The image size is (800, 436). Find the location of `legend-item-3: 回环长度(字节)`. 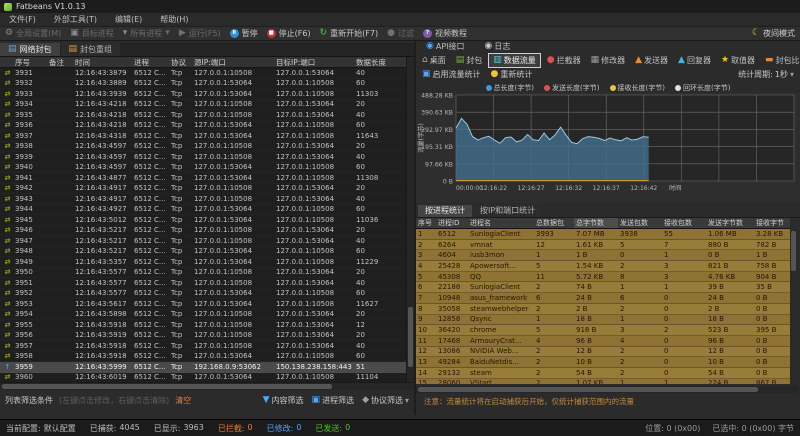

legend-item-3: 回环长度(字节) is located at coordinates (702, 88).